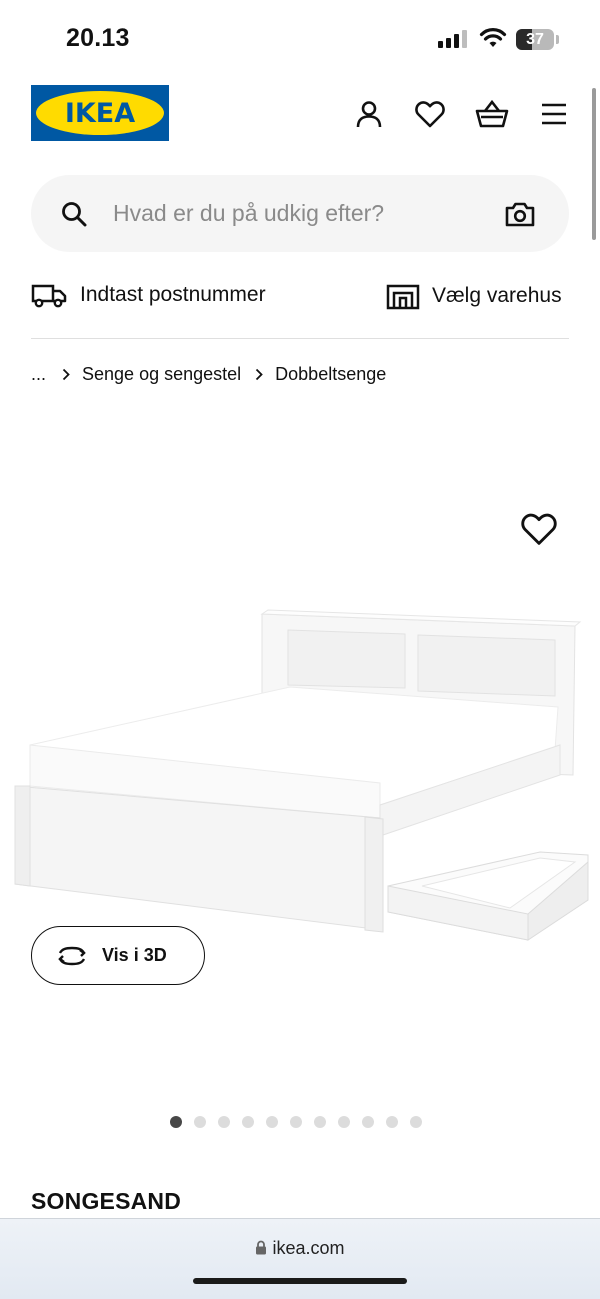 Image resolution: width=600 pixels, height=1299 pixels. What do you see at coordinates (493, 37) in the screenshot?
I see `wifi-icon` at bounding box center [493, 37].